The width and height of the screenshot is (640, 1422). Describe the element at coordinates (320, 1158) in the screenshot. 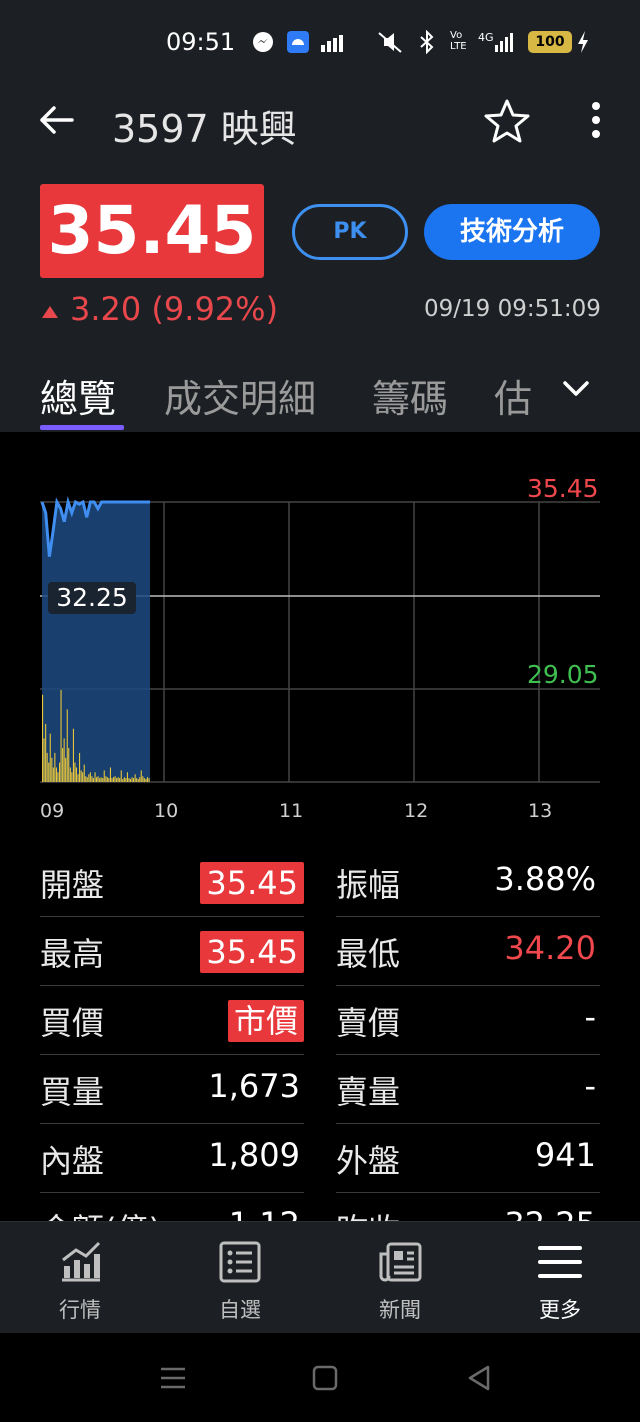

I see `stat-row: 內盤 1,809 外盤 941` at that location.